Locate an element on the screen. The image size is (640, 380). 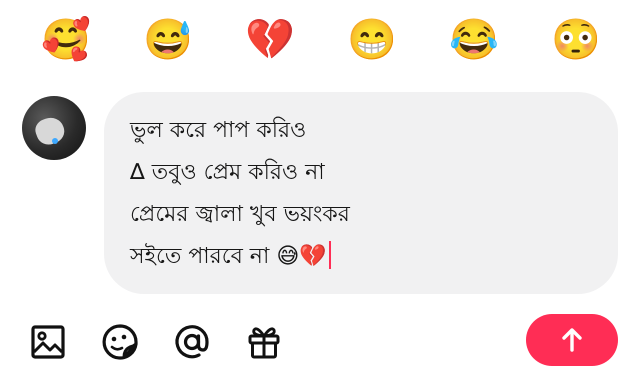
arrow-up-icon is located at coordinates (572, 340).